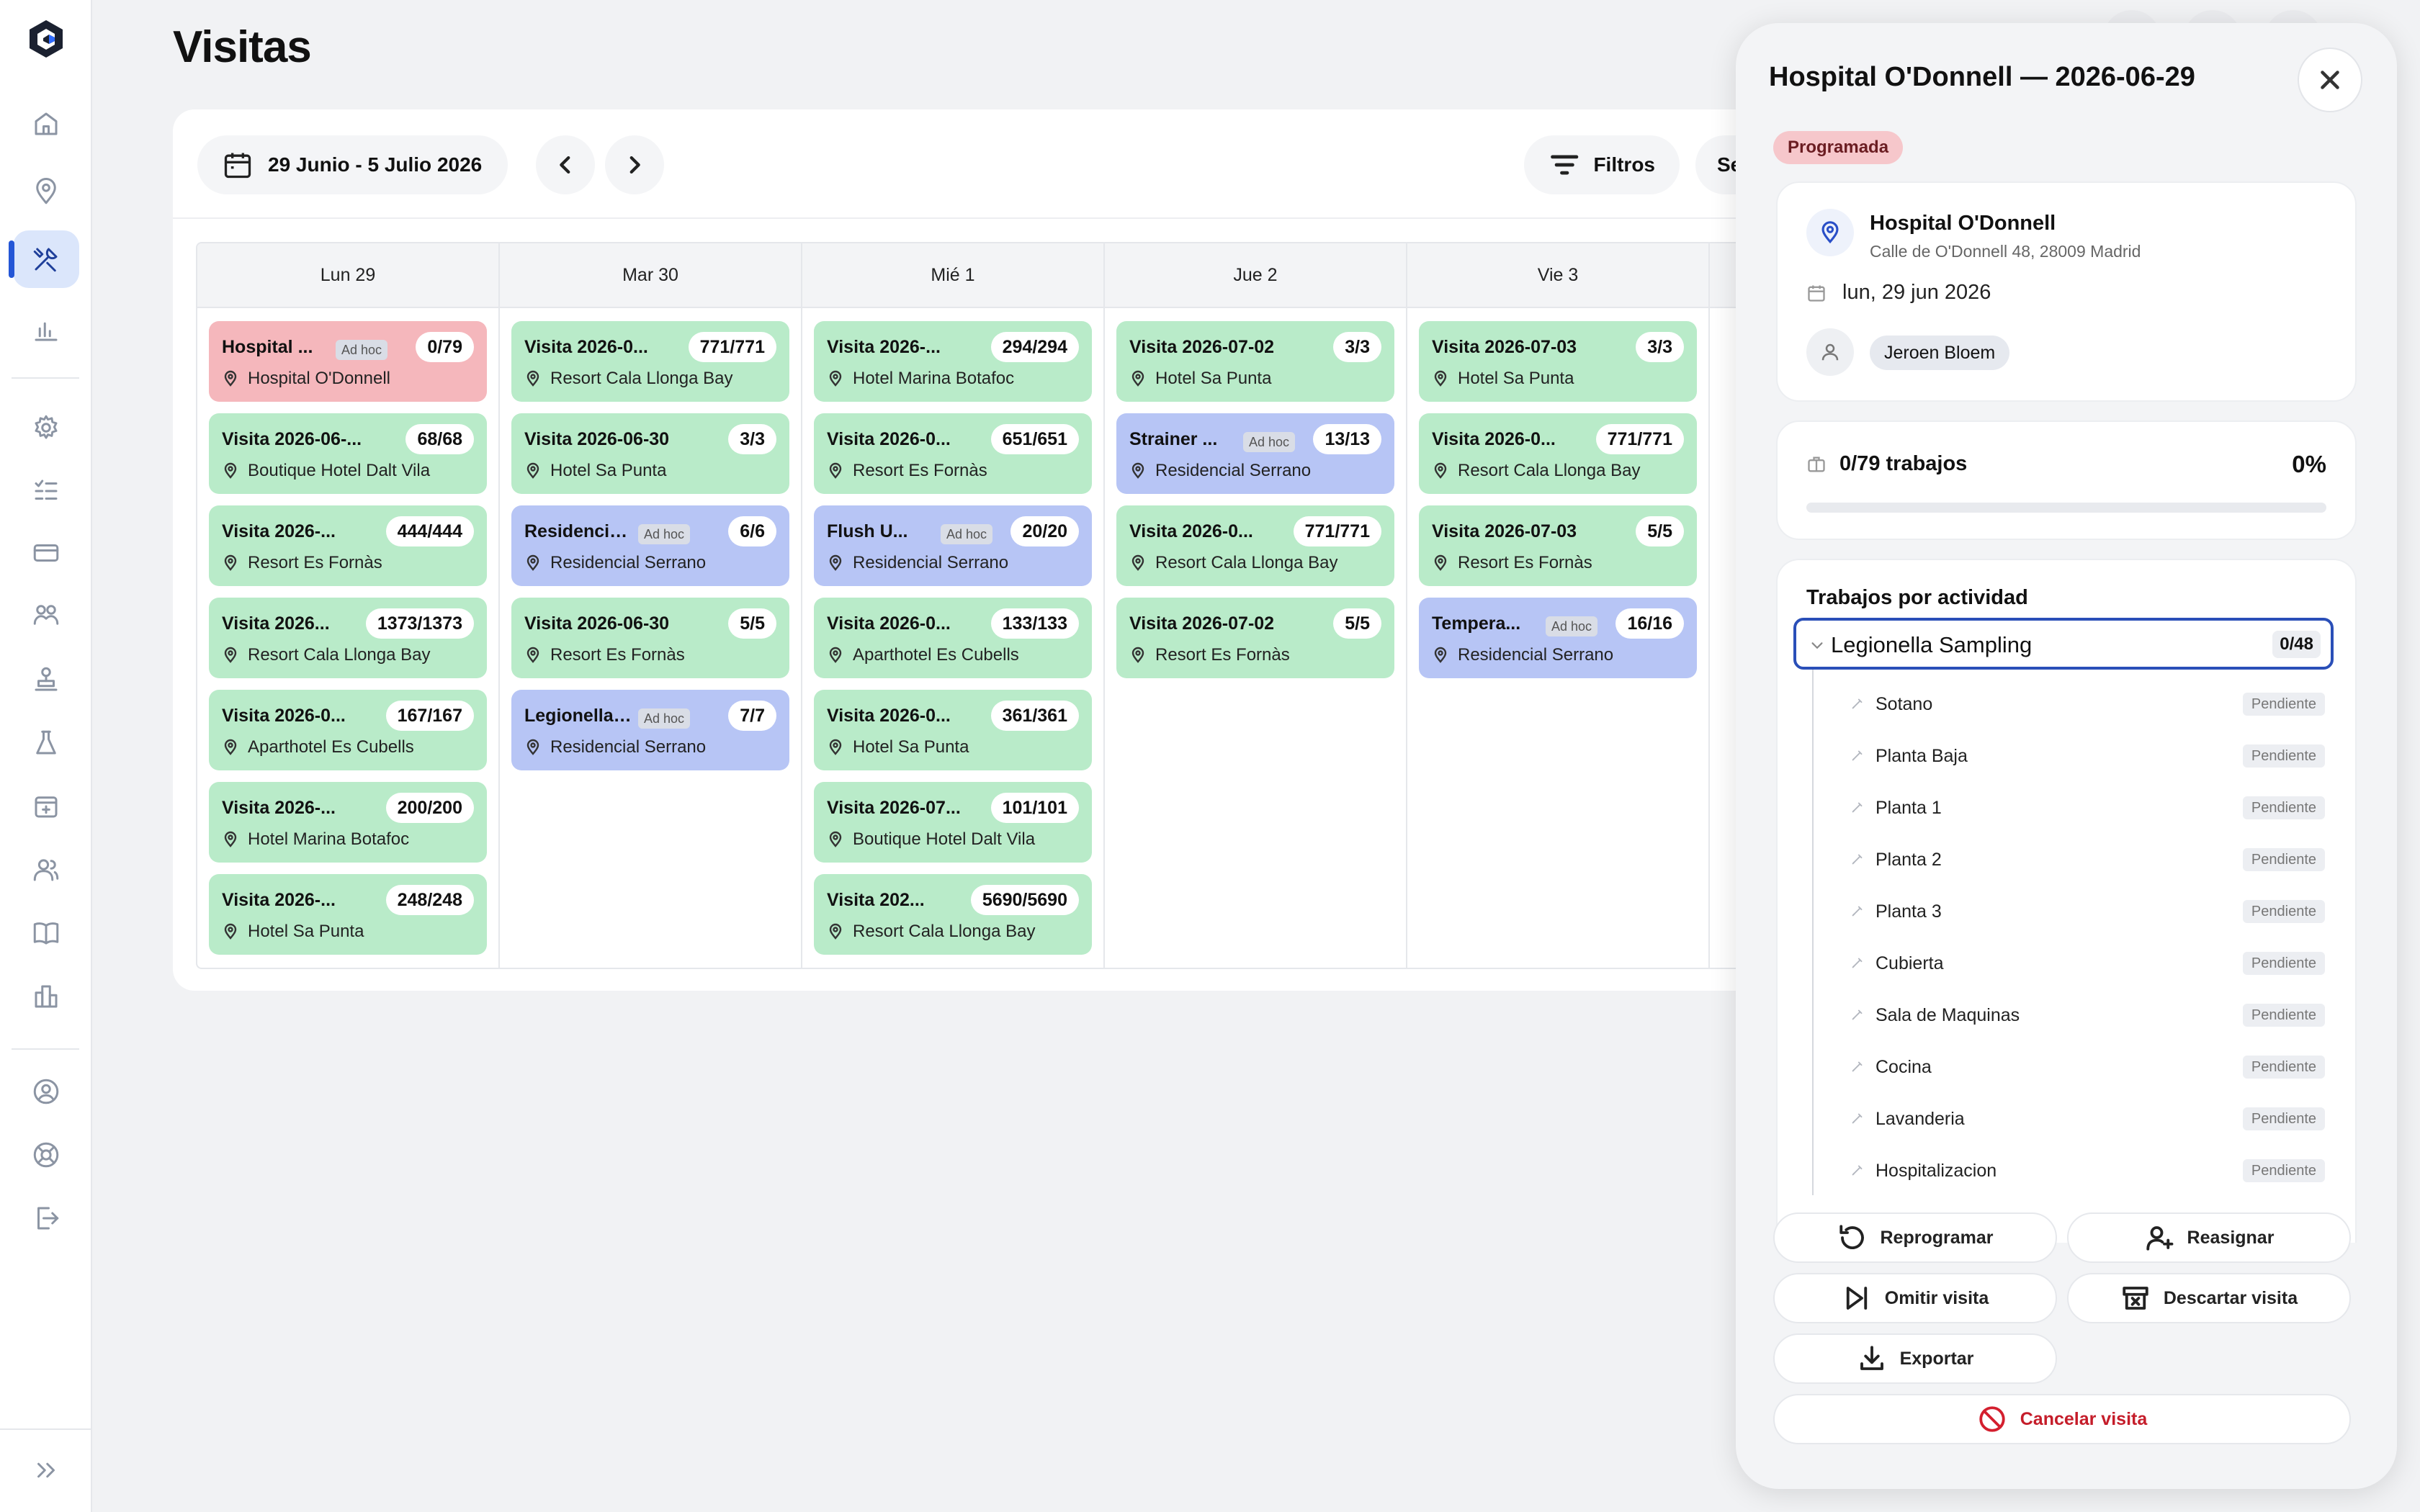 Image resolution: width=2420 pixels, height=1512 pixels. What do you see at coordinates (46, 1218) in the screenshot?
I see `nav-logout` at bounding box center [46, 1218].